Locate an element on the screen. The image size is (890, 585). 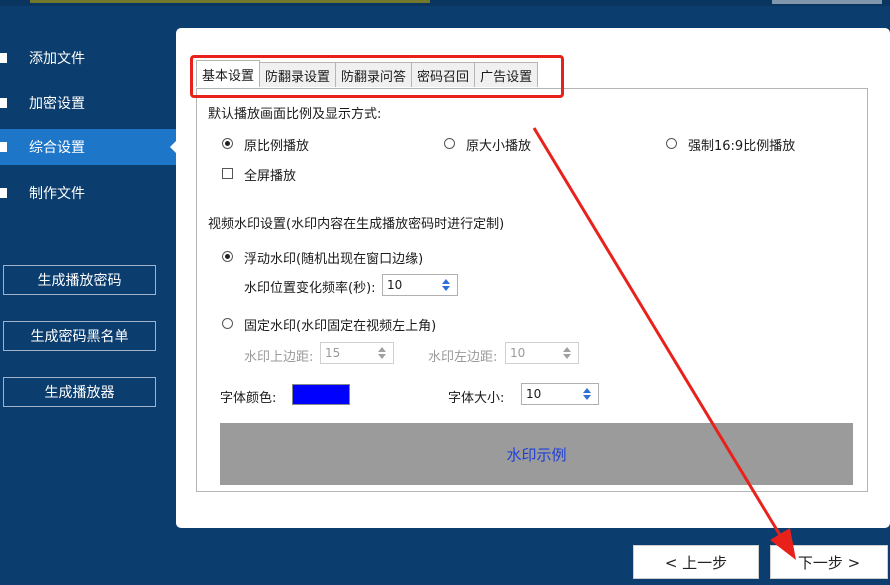
font-size-stepper: 10 is located at coordinates (560, 394).